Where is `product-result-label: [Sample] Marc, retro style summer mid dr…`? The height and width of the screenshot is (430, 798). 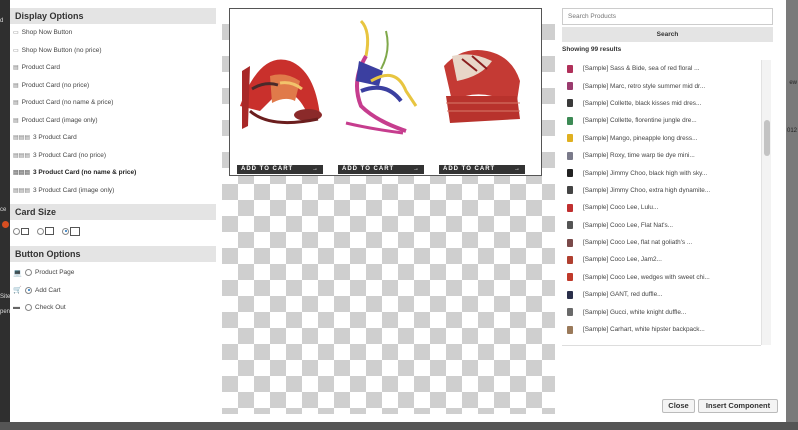 product-result-label: [Sample] Marc, retro style summer mid dr… is located at coordinates (644, 86).